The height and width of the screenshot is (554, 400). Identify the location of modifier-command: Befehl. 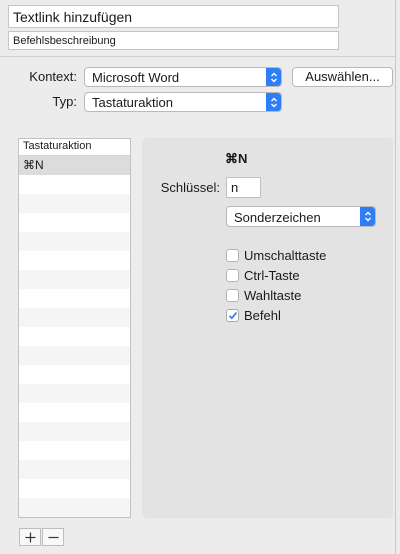
(253, 315).